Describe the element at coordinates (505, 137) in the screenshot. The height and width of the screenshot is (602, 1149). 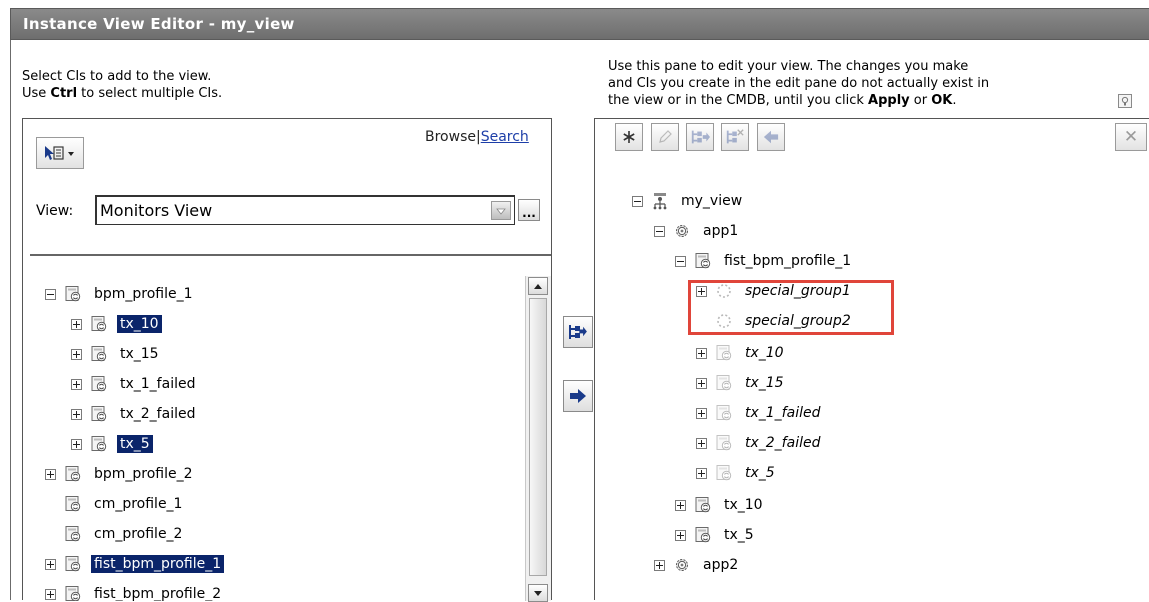
I see `search-link: Search` at that location.